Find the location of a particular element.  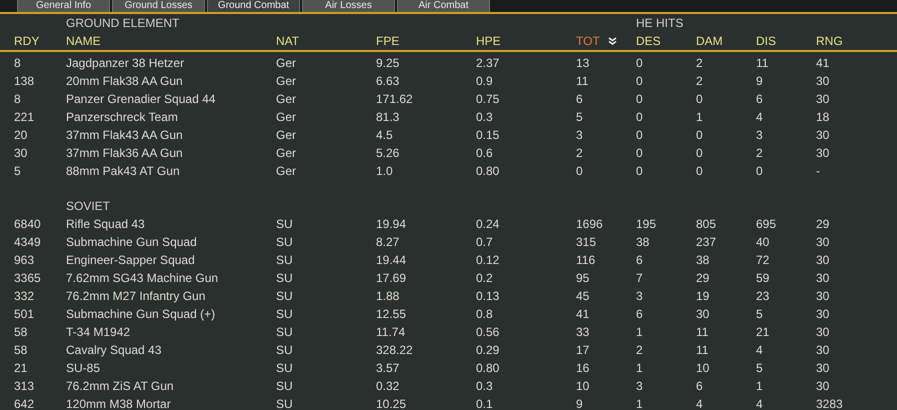

table-cell: 4349 is located at coordinates (27, 242).